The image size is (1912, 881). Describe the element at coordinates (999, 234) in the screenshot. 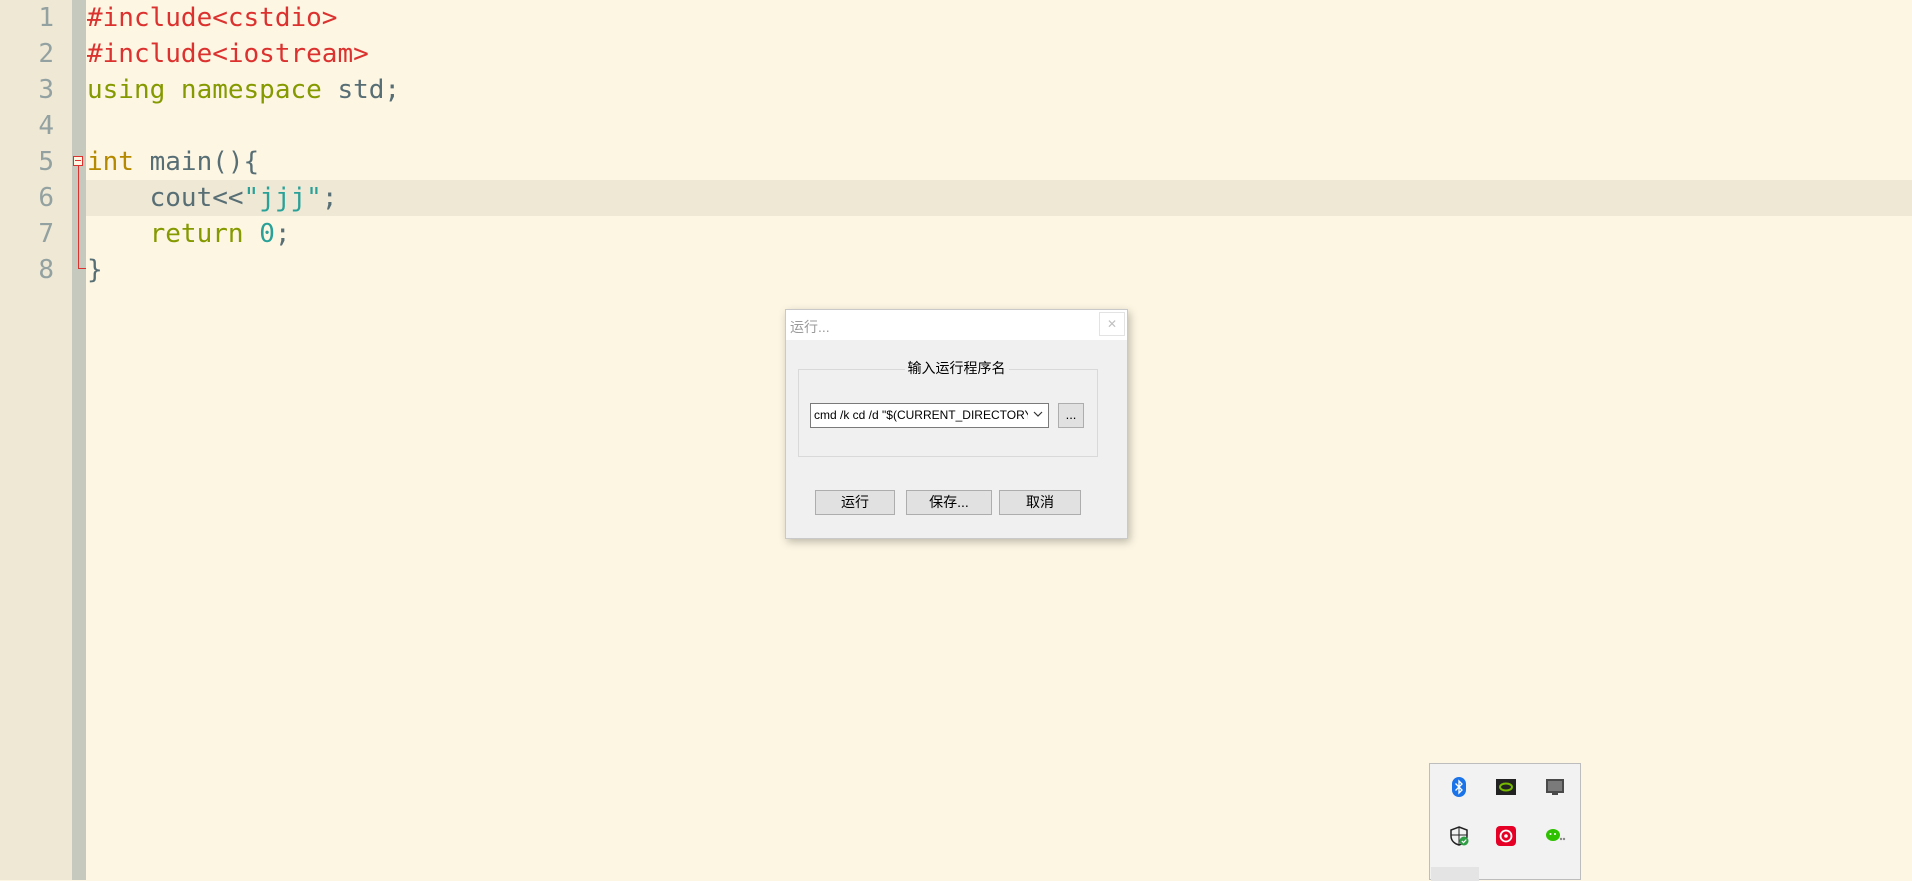

I see `code-line: return 0;` at that location.